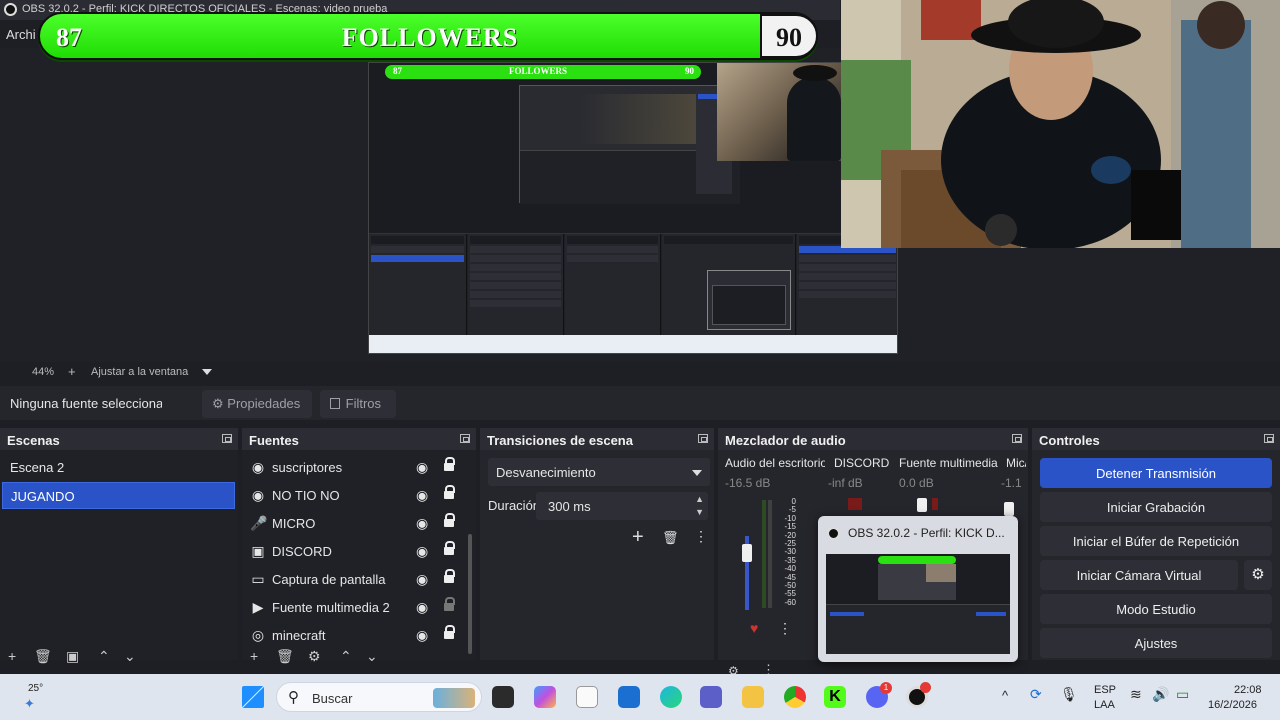  Describe the element at coordinates (747, 553) in the screenshot. I see `desktop-fader-knob` at that location.